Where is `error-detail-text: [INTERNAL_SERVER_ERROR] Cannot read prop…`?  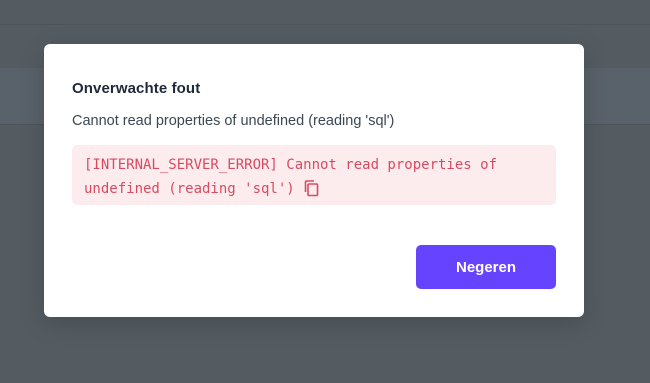 error-detail-text: [INTERNAL_SERVER_ERROR] Cannot read prop… is located at coordinates (290, 177).